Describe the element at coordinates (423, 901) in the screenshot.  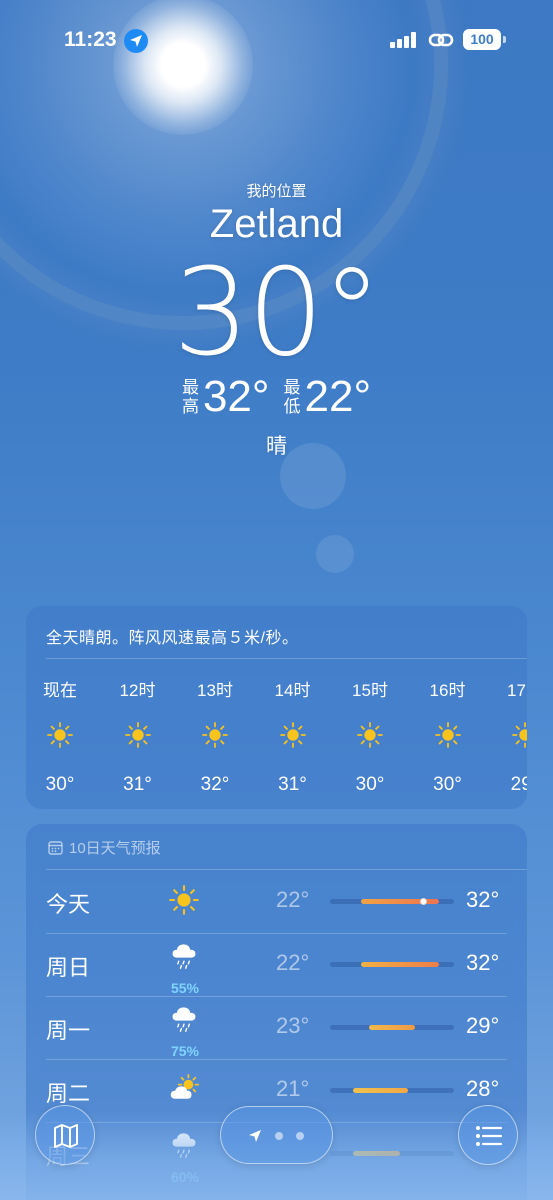
I see `current-temperature-dot` at that location.